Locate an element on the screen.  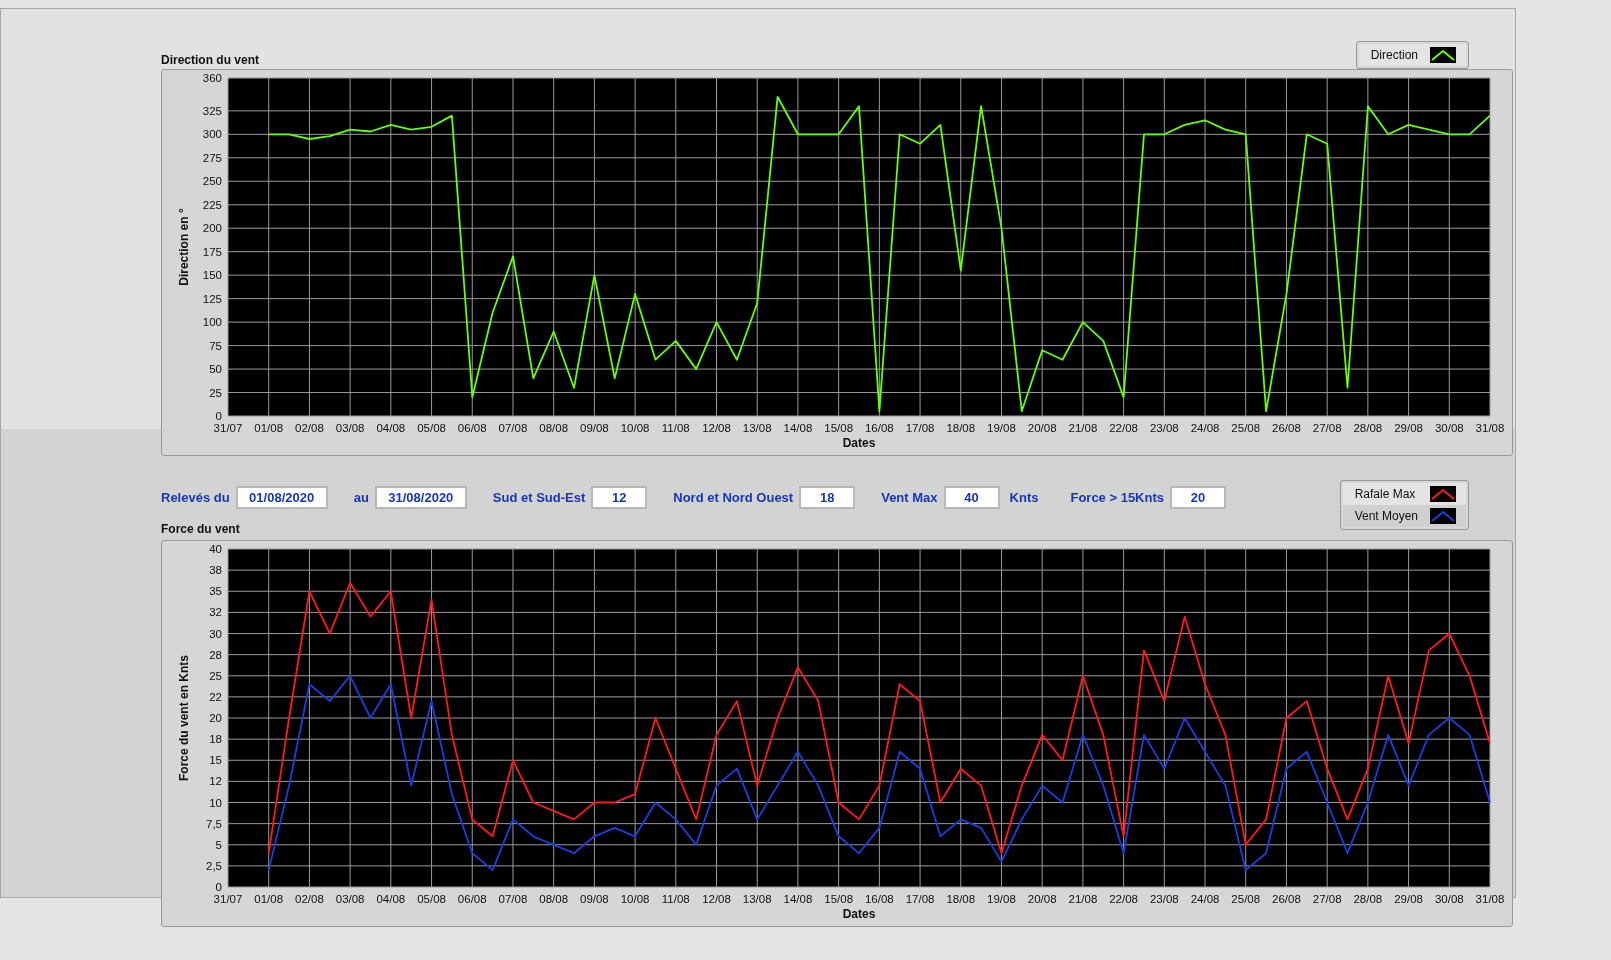
input-field: 18 is located at coordinates (827, 497).